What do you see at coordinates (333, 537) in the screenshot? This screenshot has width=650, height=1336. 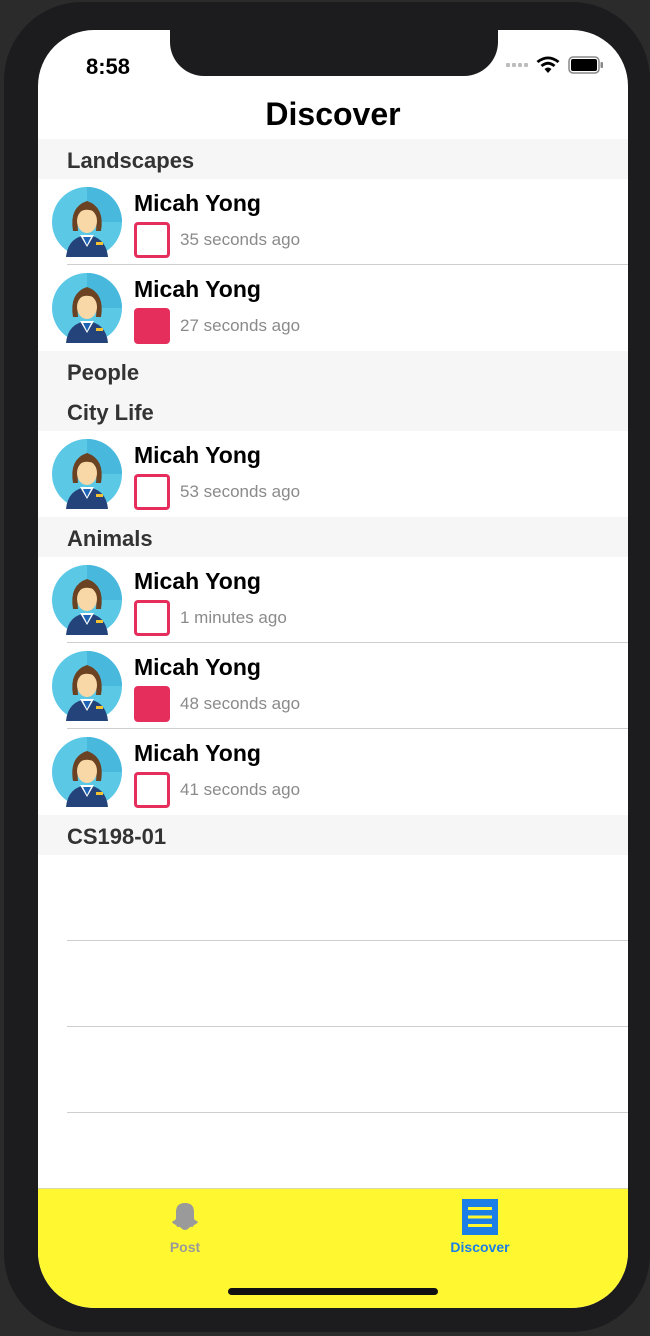 I see `section-header-animals: Animals` at bounding box center [333, 537].